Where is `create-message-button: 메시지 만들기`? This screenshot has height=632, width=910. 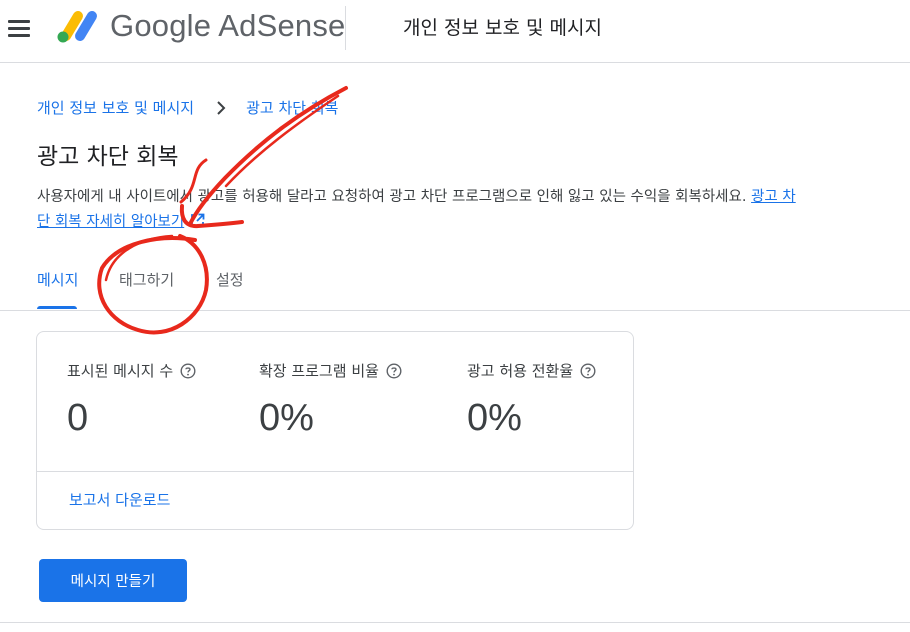 create-message-button: 메시지 만들기 is located at coordinates (113, 580).